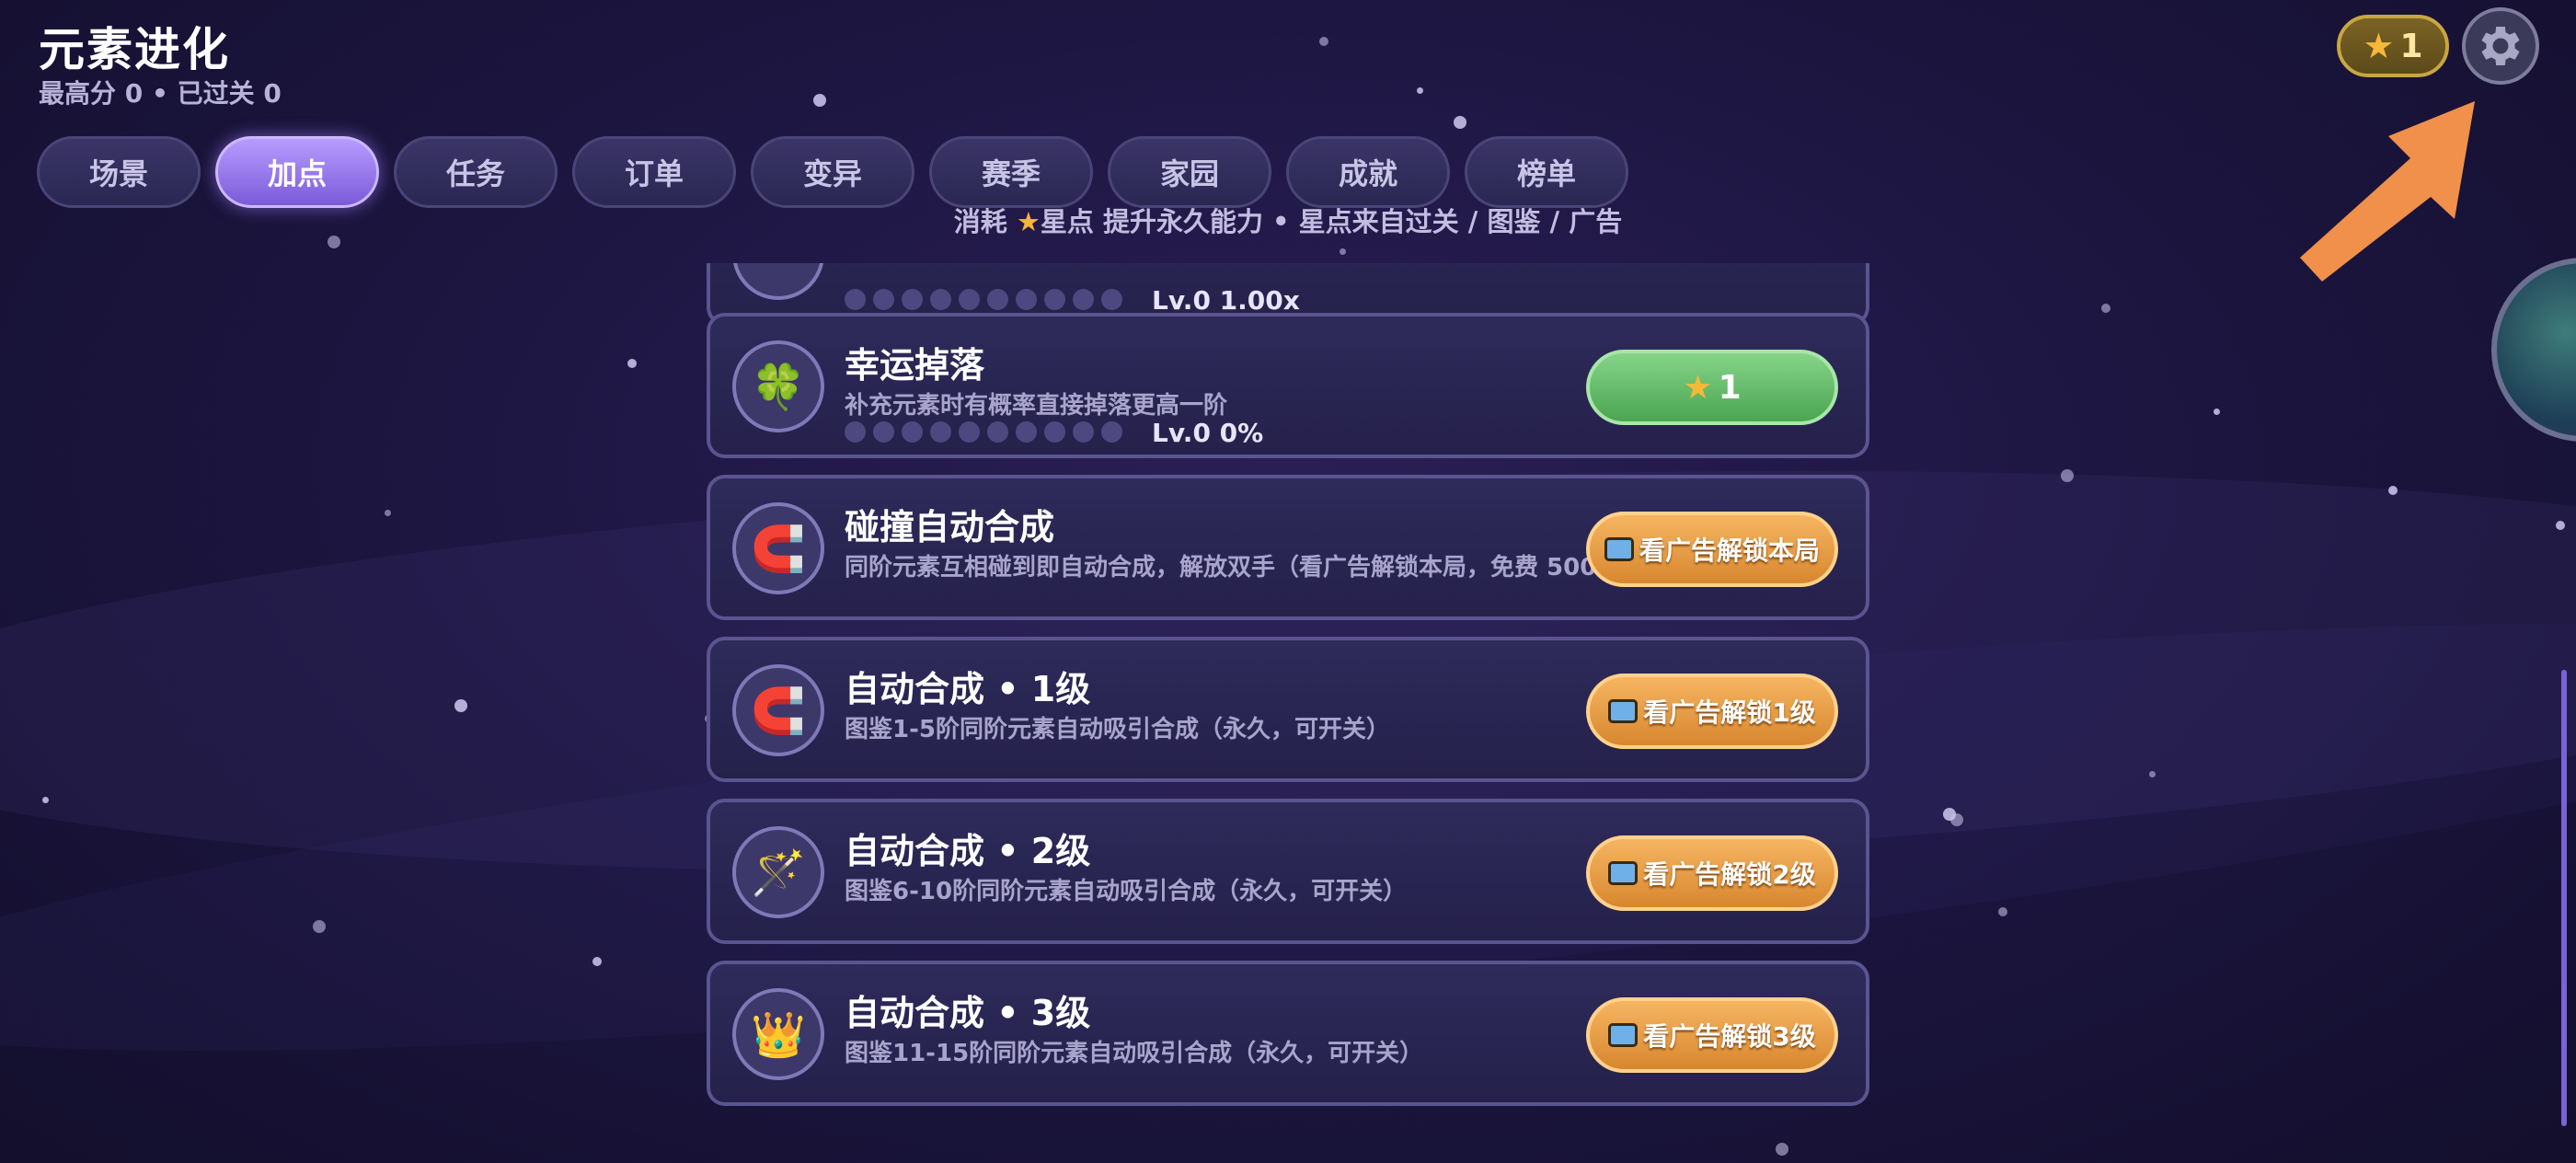  What do you see at coordinates (1117, 729) in the screenshot?
I see `upgrade-description: 图鉴1-5阶同阶元素自动吸引合成（永久，可开关）` at bounding box center [1117, 729].